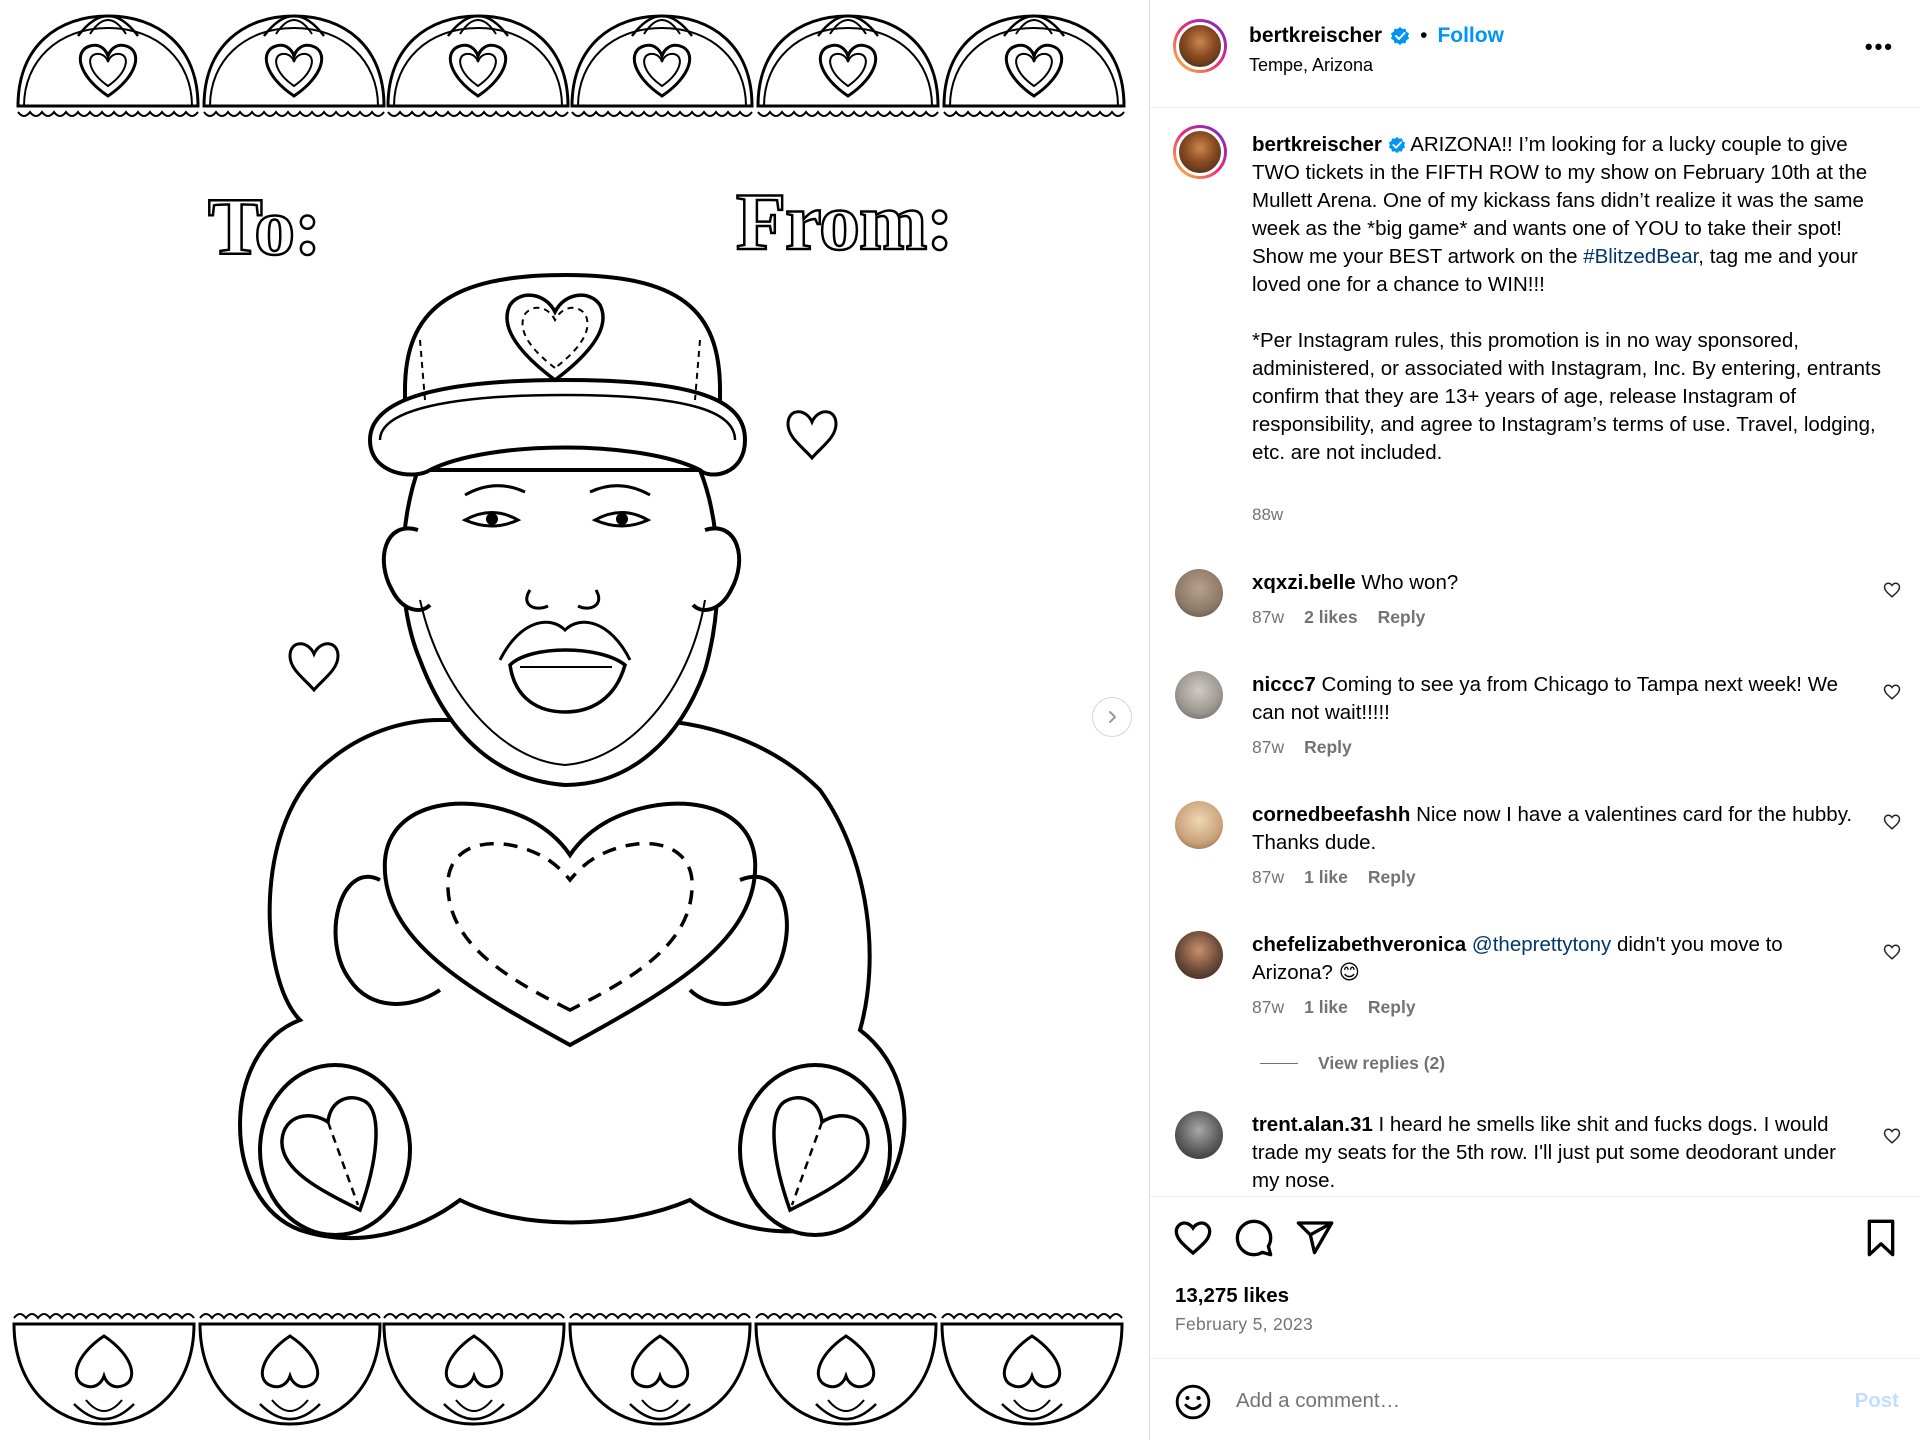 Image resolution: width=1920 pixels, height=1440 pixels. I want to click on view-replies-label: View replies (2), so click(1382, 1063).